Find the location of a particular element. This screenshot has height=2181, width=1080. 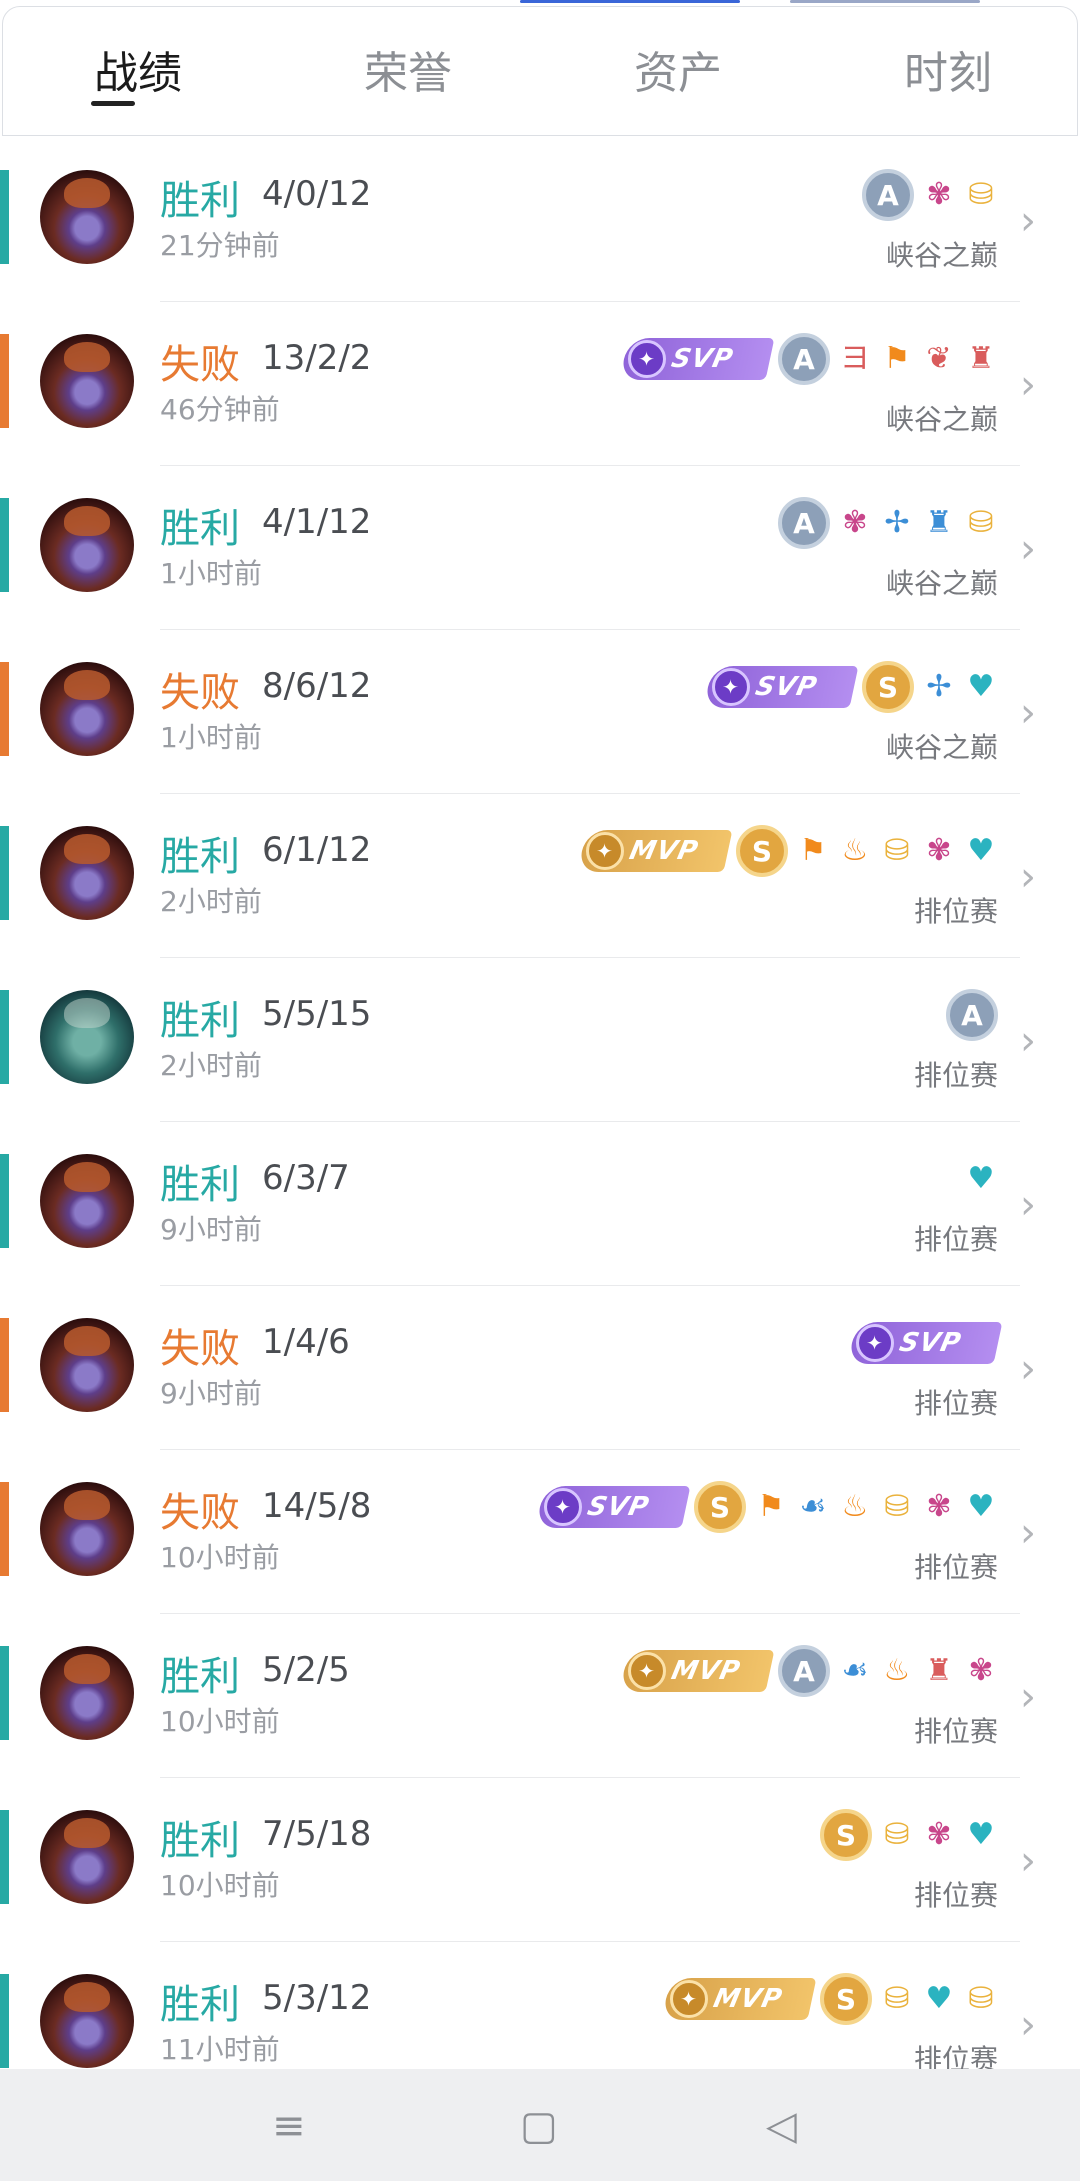

match-row: 胜利 5/5/15 2小时前 A 排位赛 › is located at coordinates (540, 1040).